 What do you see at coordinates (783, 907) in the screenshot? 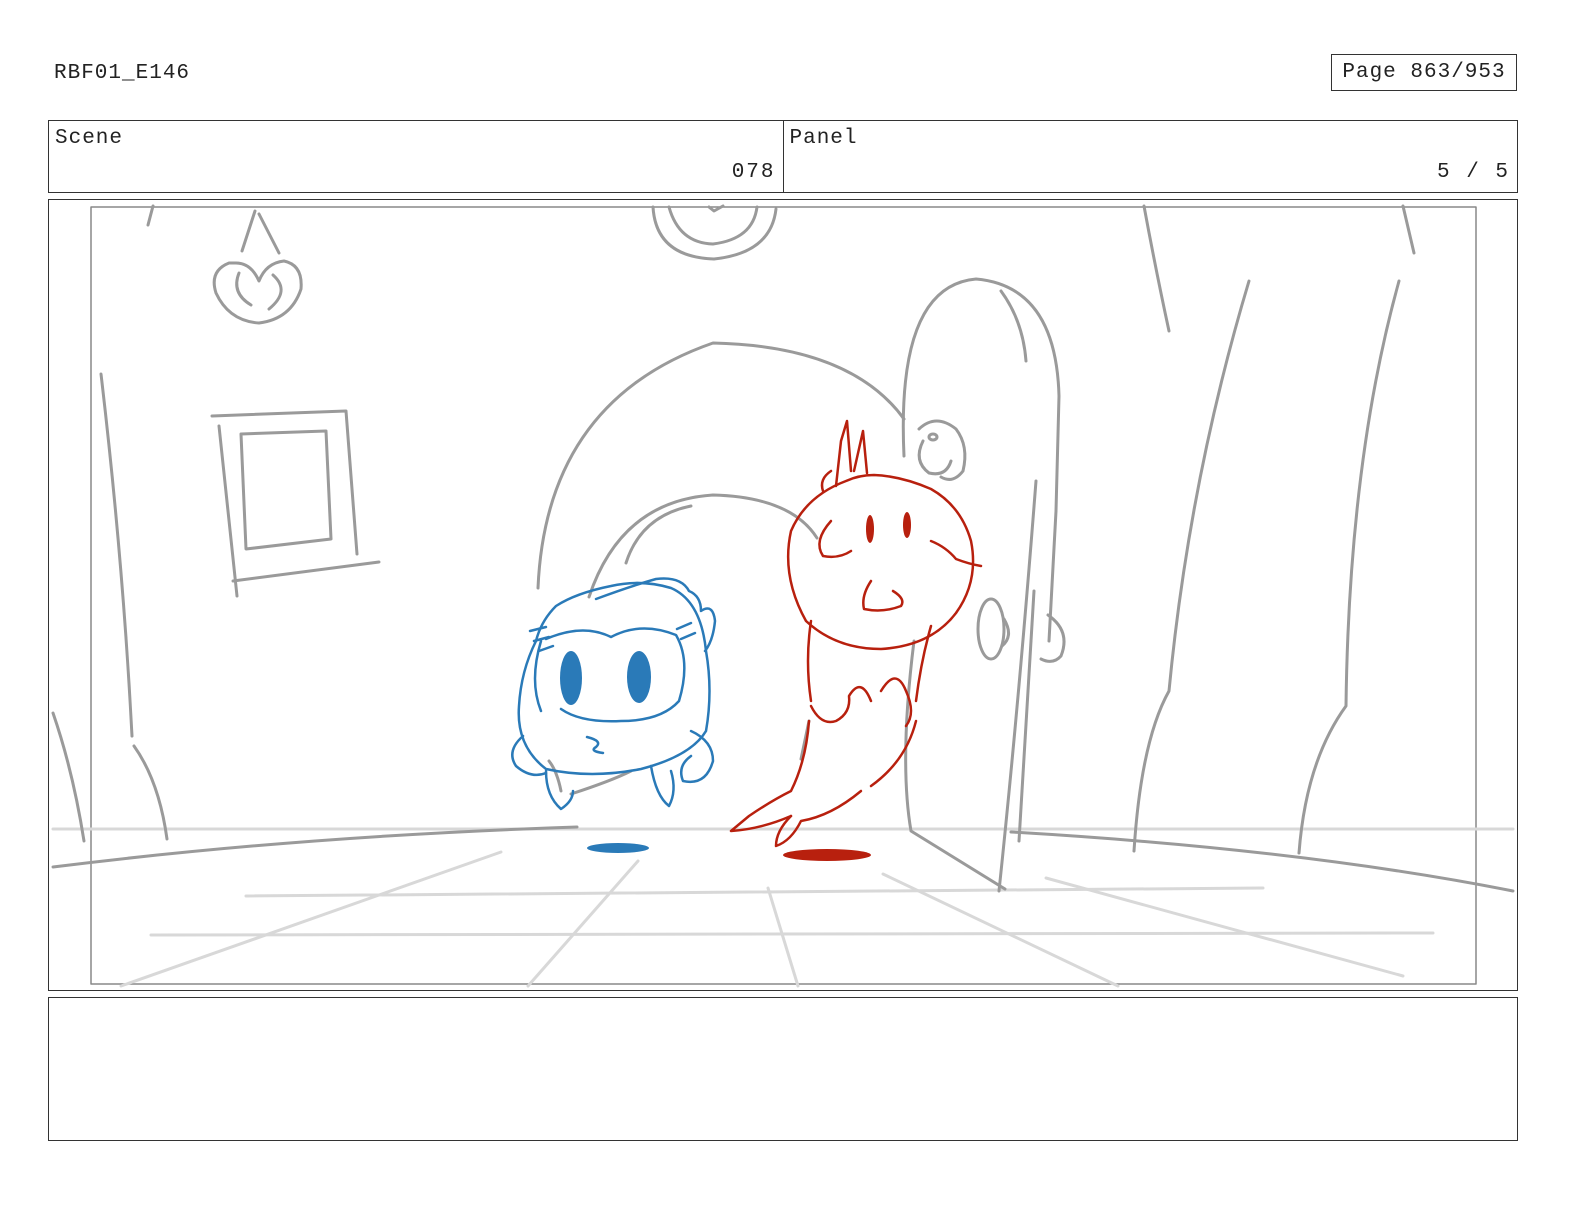
I see `floor-tiles` at bounding box center [783, 907].